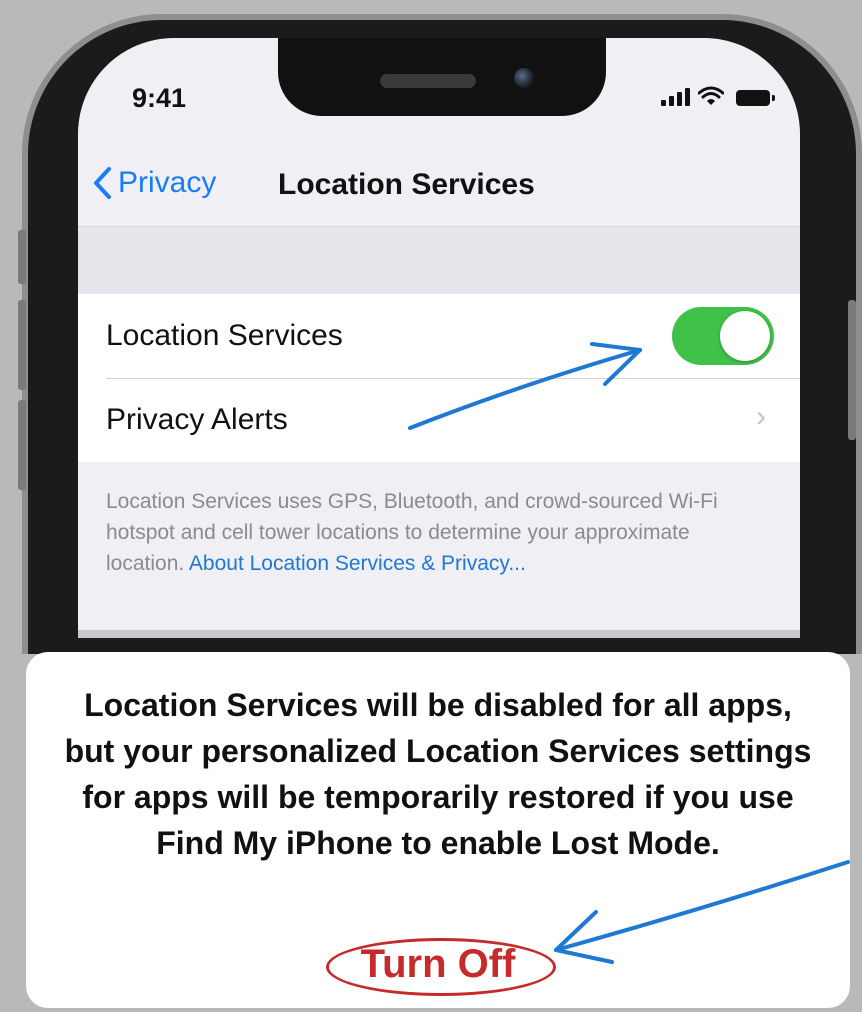 The height and width of the screenshot is (1012, 862). What do you see at coordinates (428, 81) in the screenshot?
I see `speaker-grille` at bounding box center [428, 81].